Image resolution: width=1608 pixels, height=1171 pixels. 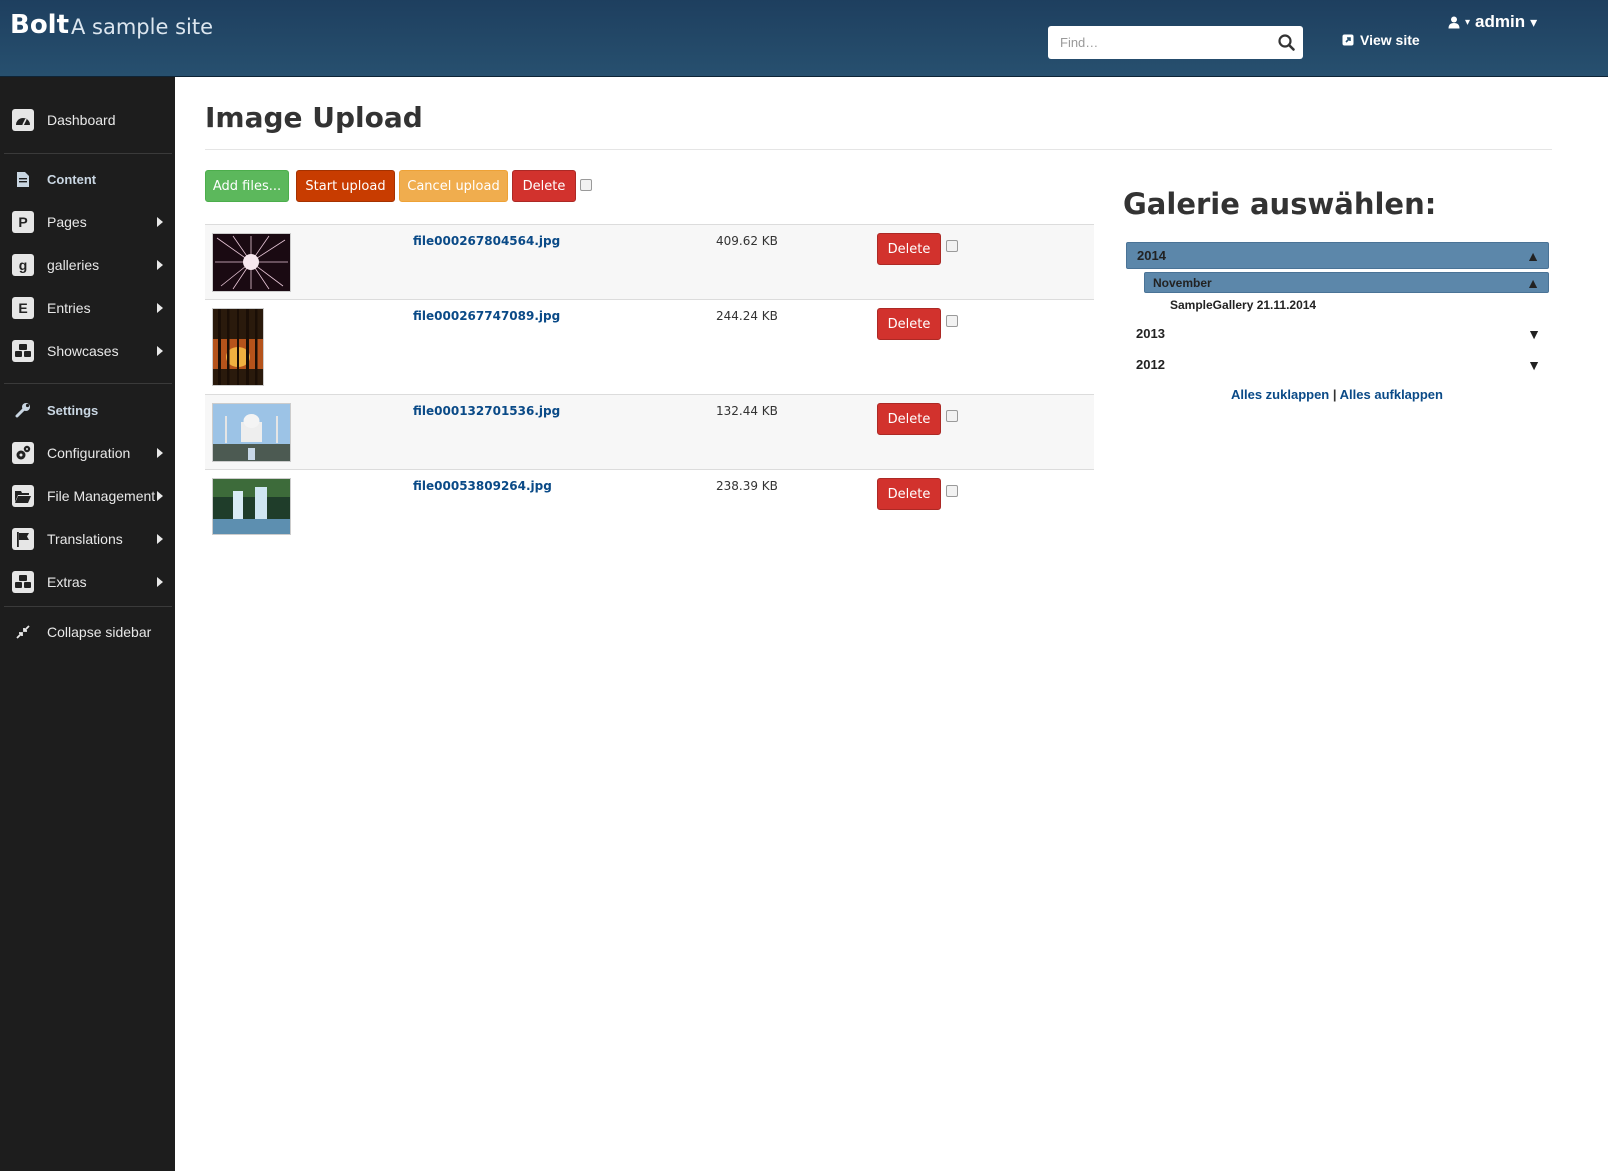 What do you see at coordinates (586, 185) in the screenshot?
I see `select-all-checkbox` at bounding box center [586, 185].